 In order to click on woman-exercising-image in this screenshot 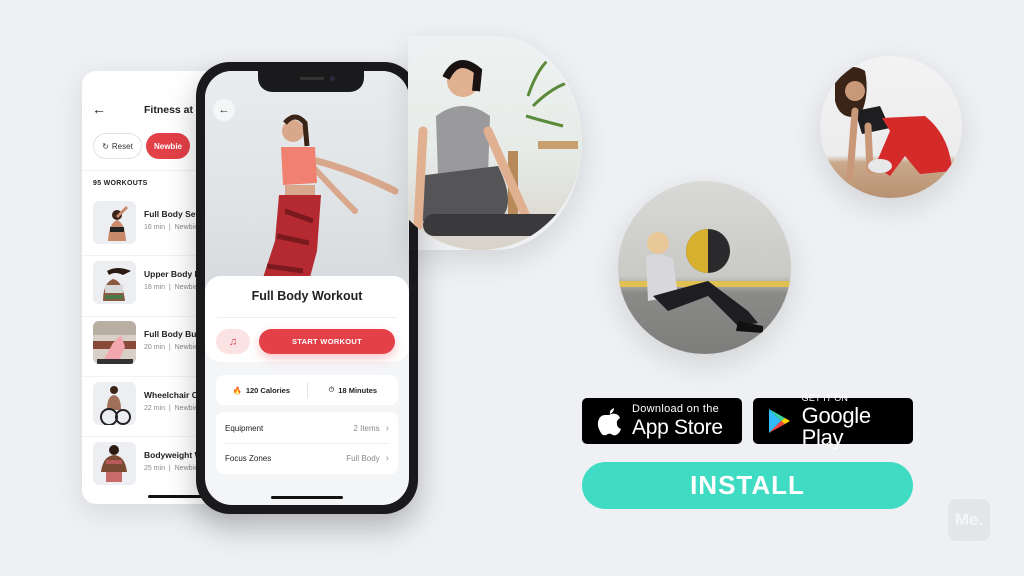, I will do `click(328, 205)`.